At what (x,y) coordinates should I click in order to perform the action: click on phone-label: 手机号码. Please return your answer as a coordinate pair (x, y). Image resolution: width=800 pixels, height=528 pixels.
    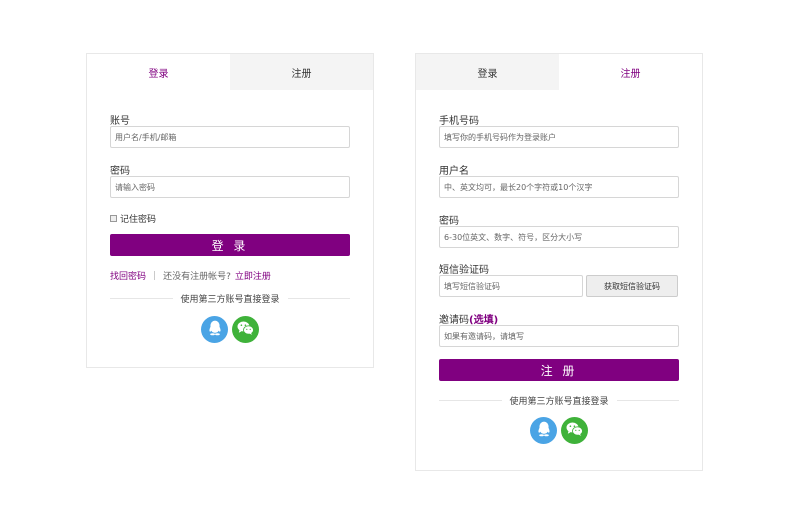
    Looking at the image, I should click on (459, 121).